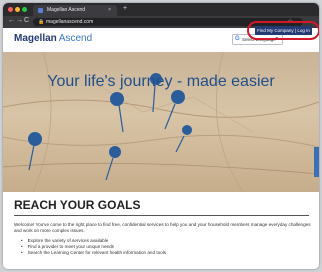 The image size is (322, 272). What do you see at coordinates (26, 20) in the screenshot?
I see `reload-icon: C` at bounding box center [26, 20].